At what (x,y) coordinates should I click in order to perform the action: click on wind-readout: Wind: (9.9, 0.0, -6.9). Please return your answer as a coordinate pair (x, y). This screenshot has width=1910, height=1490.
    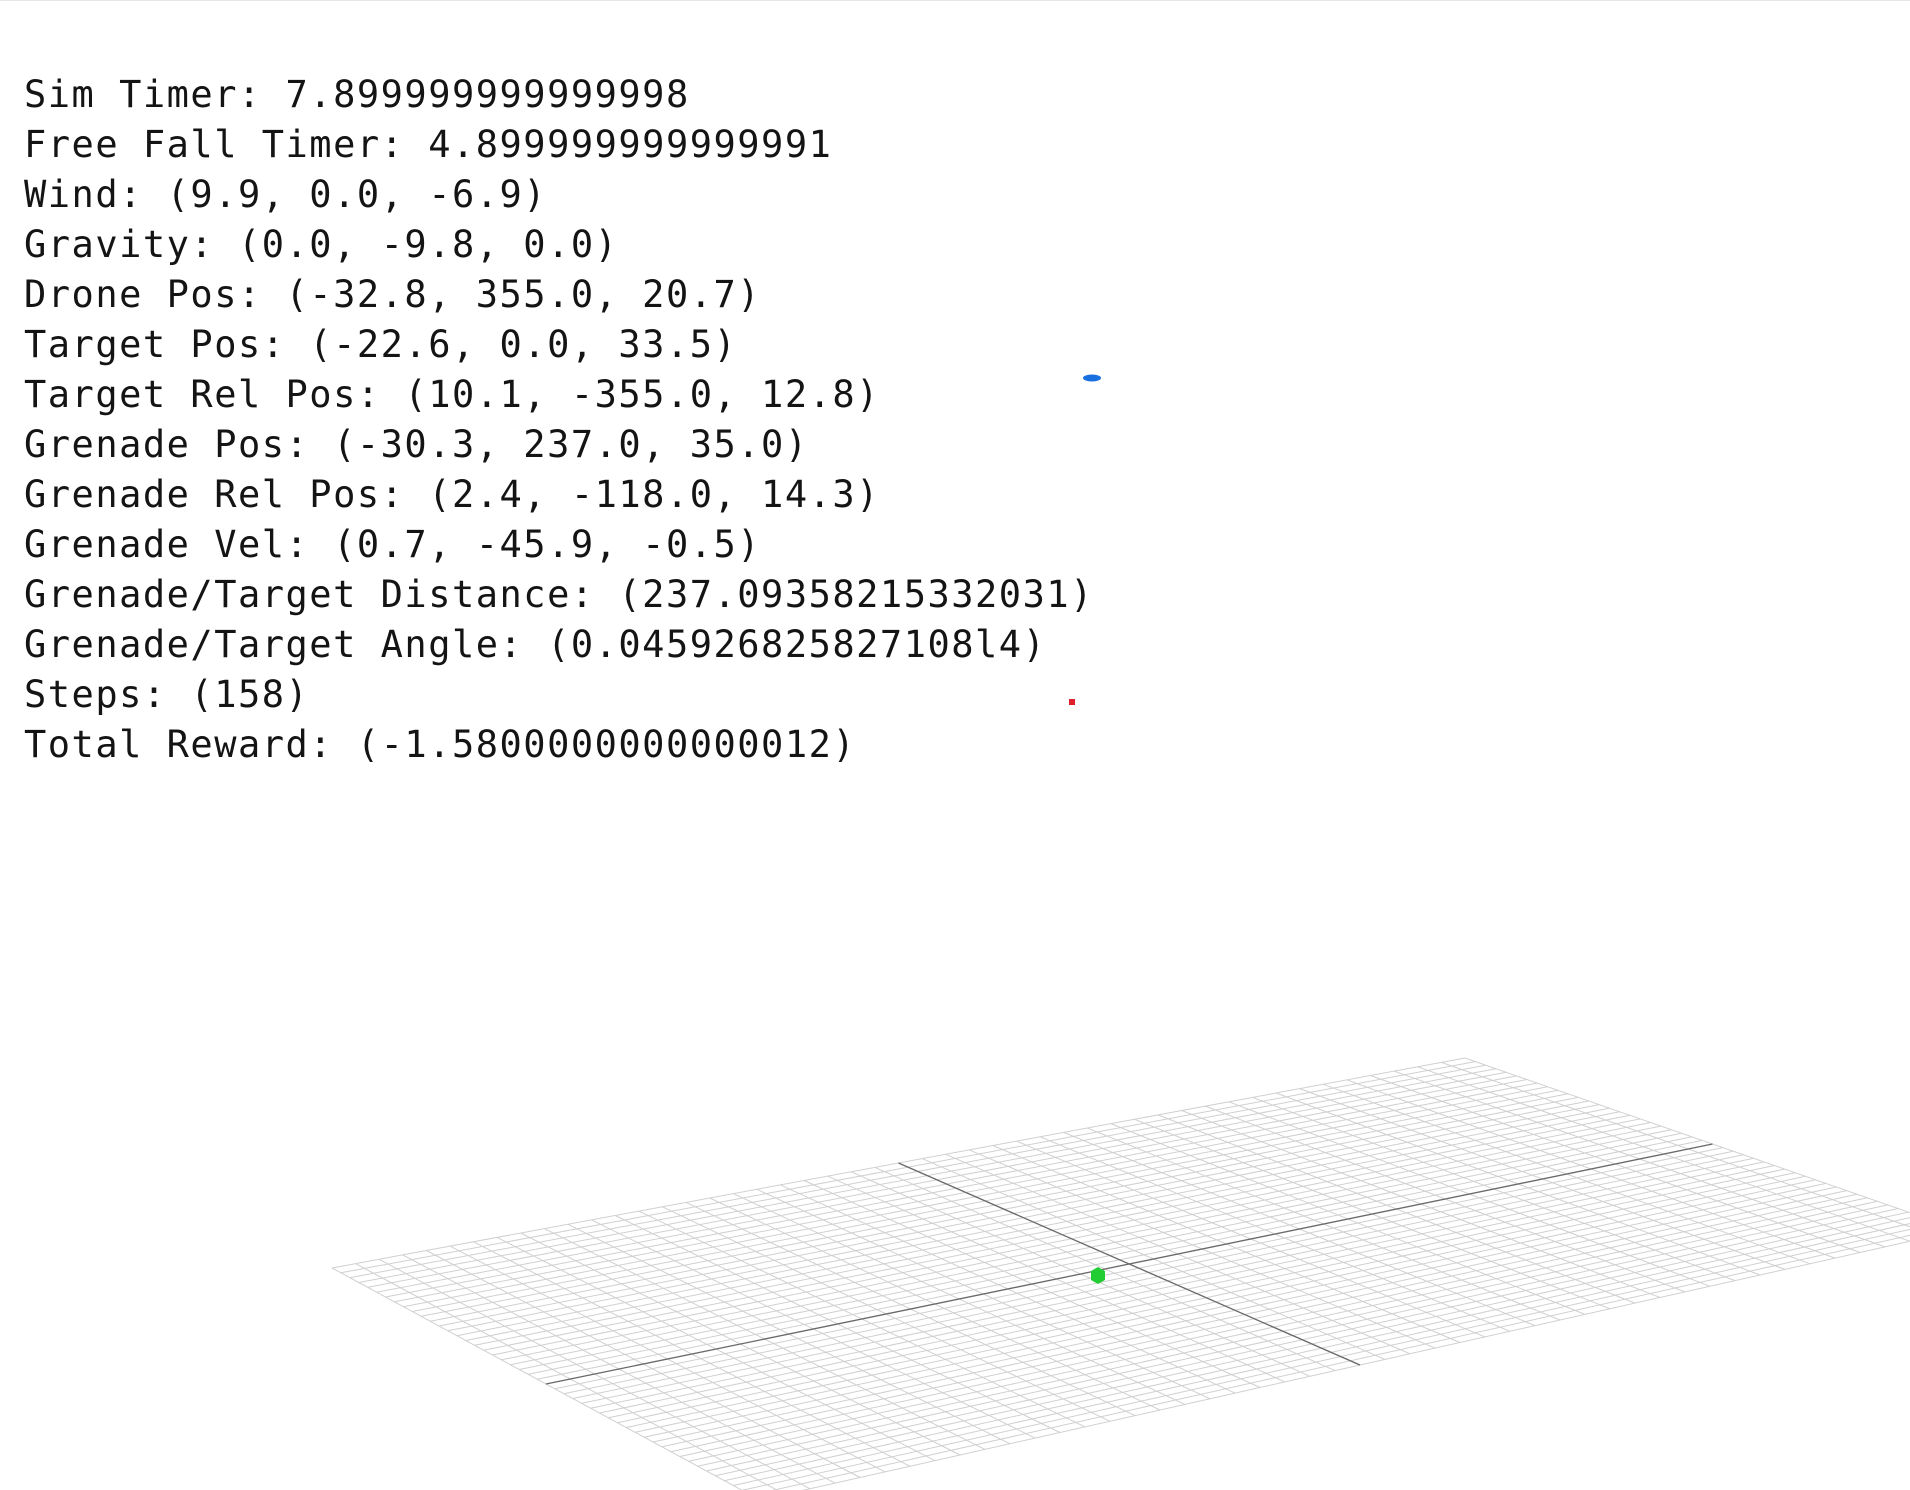
    Looking at the image, I should click on (286, 194).